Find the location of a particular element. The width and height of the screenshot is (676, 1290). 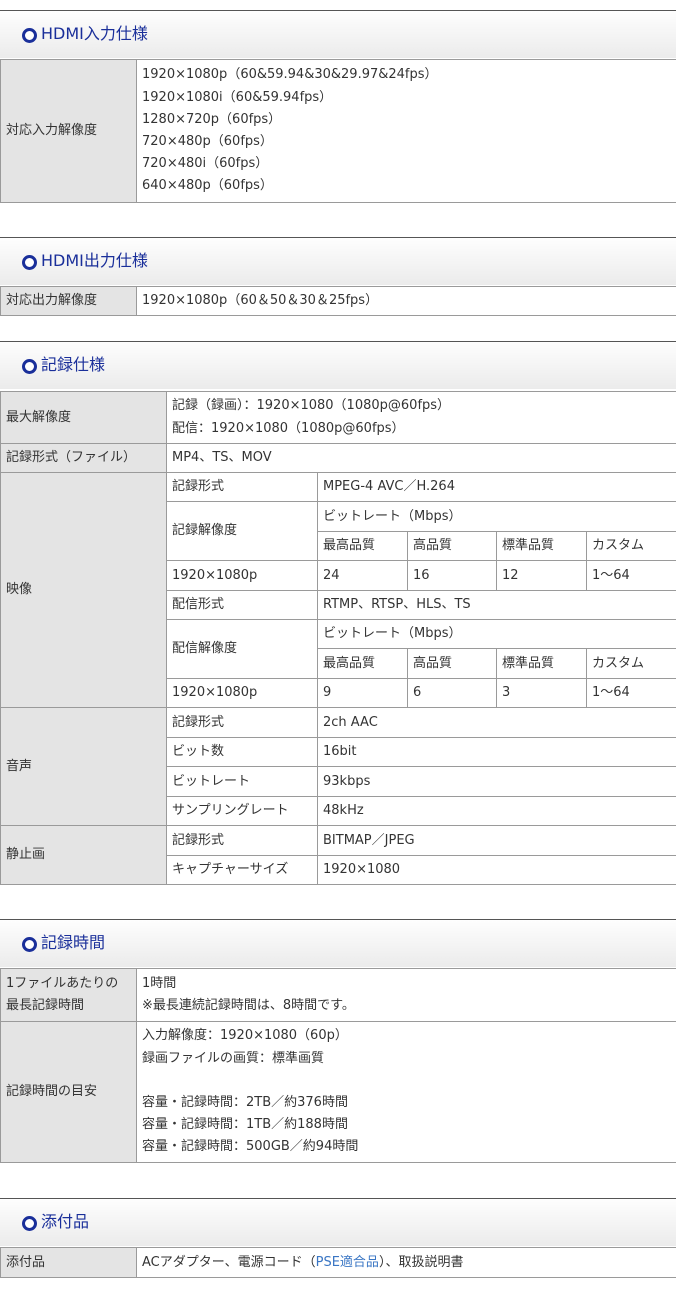

accessories-table: 添付品 ACアダプター、電源コード（PSE適合品）、取扱説明書 is located at coordinates (338, 1262).